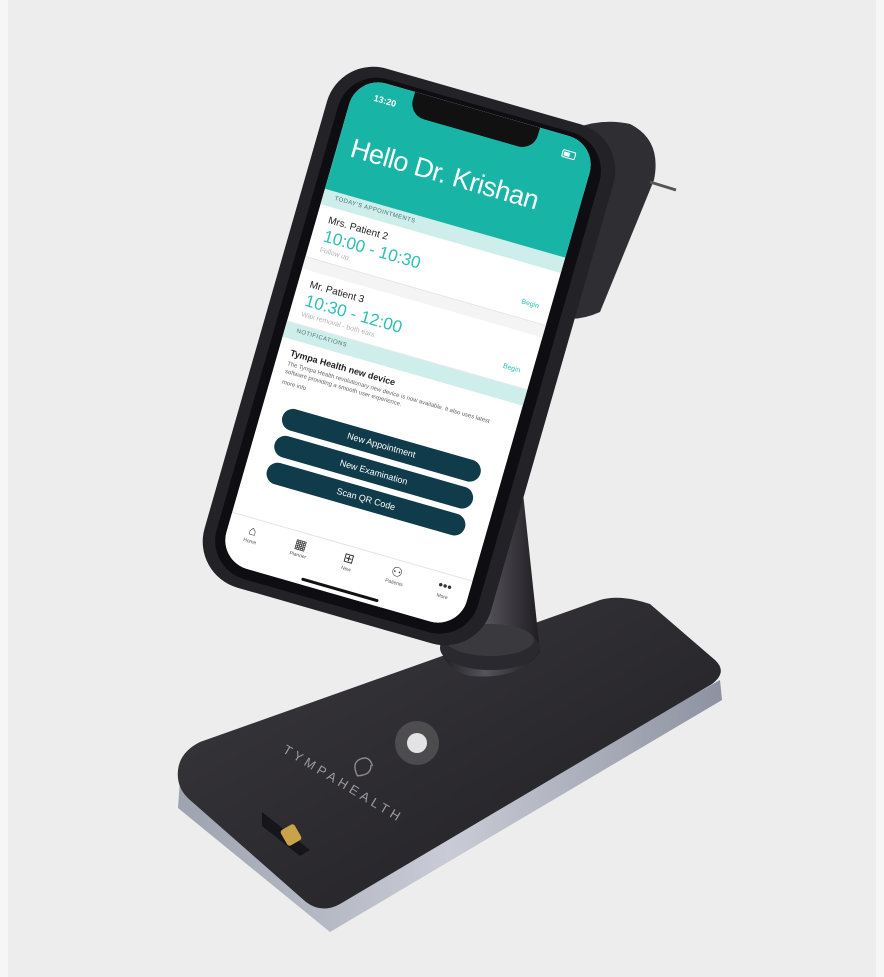  What do you see at coordinates (300, 548) in the screenshot?
I see `tab-planner: ▦ Planner` at bounding box center [300, 548].